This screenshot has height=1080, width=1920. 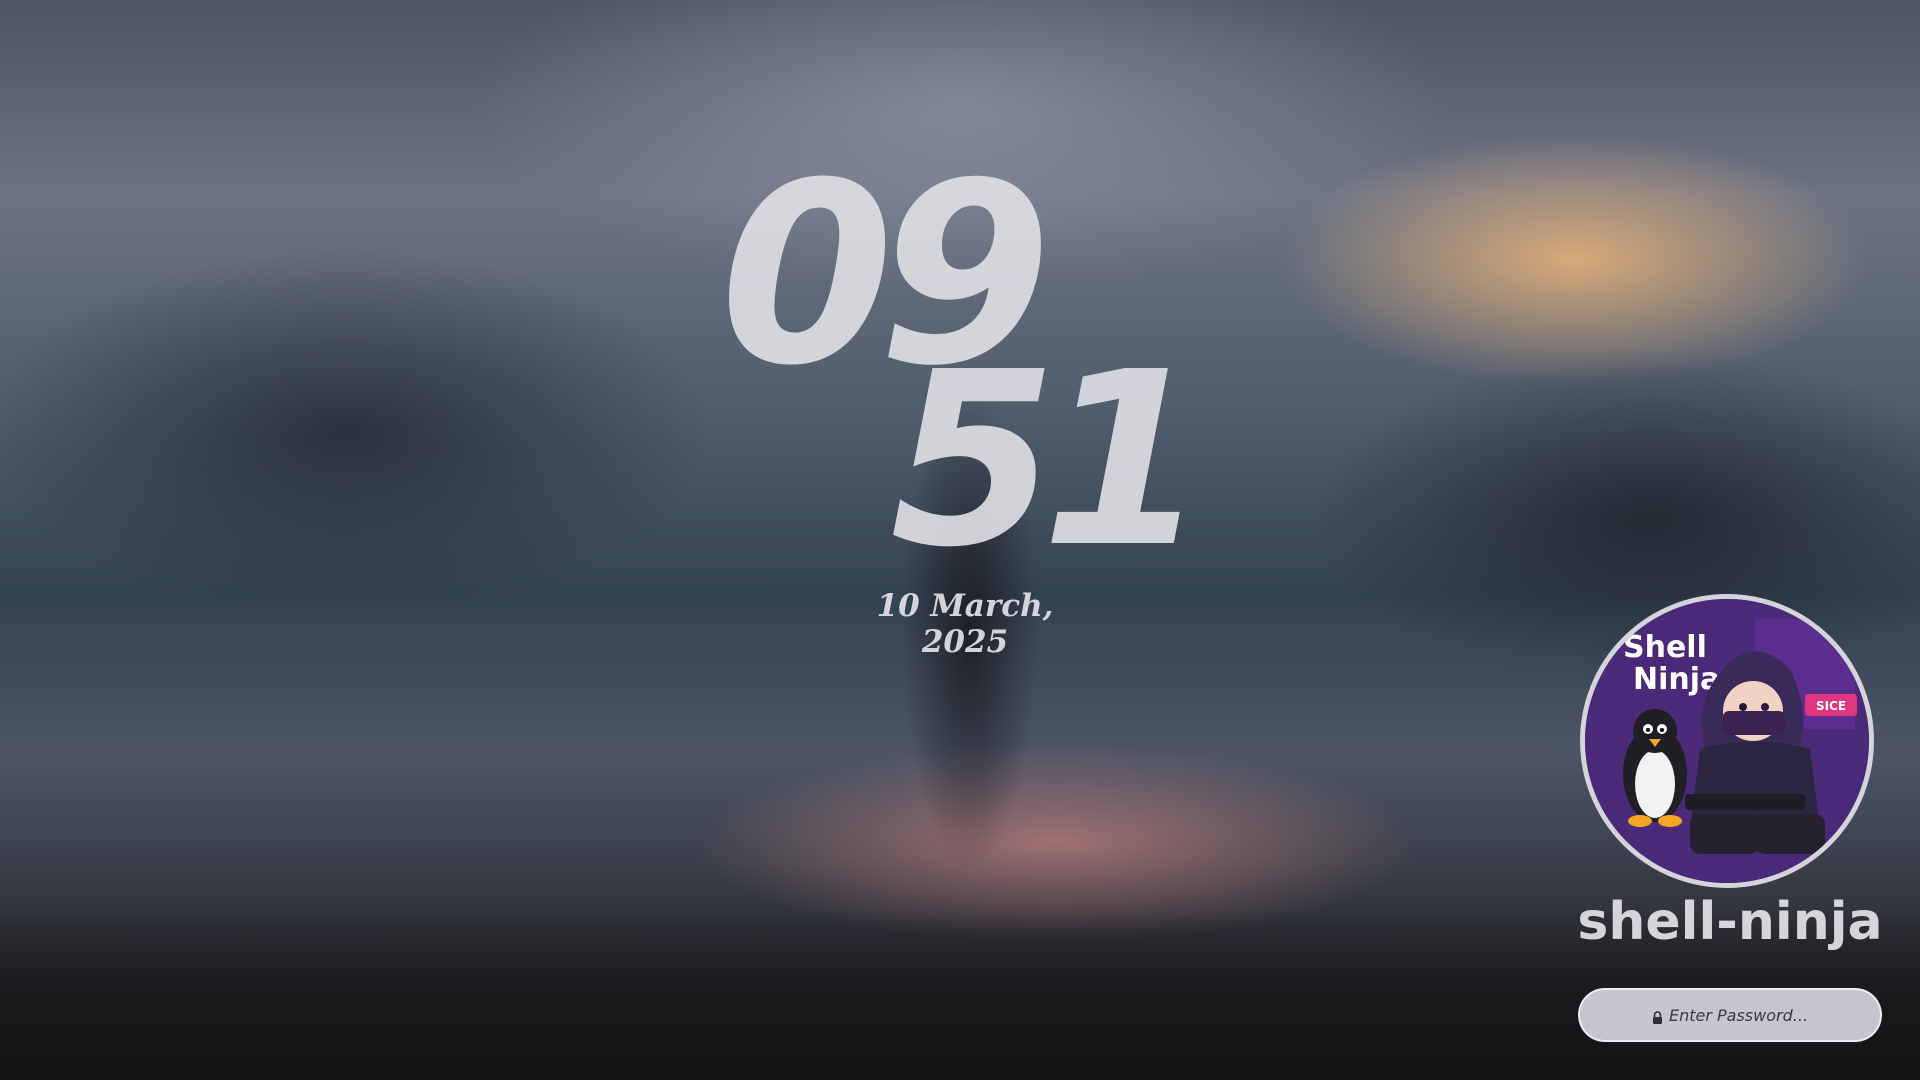 I want to click on username: shell-ninja, so click(x=1730, y=922).